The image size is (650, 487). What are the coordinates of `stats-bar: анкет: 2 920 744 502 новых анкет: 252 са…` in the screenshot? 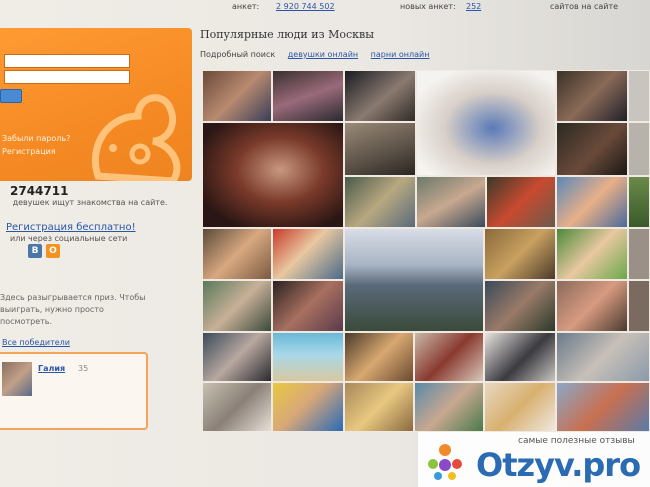 It's located at (425, 7).